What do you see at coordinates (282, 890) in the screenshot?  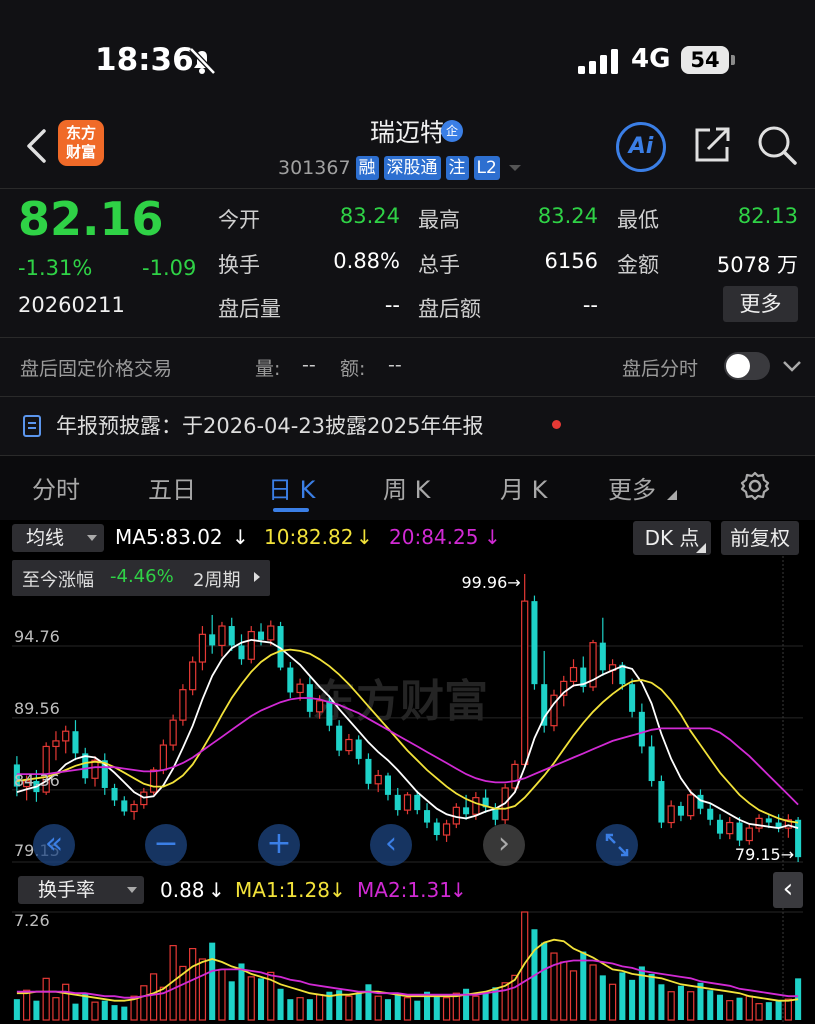 I see `turnover-ma1-legend: MA1:1.28` at bounding box center [282, 890].